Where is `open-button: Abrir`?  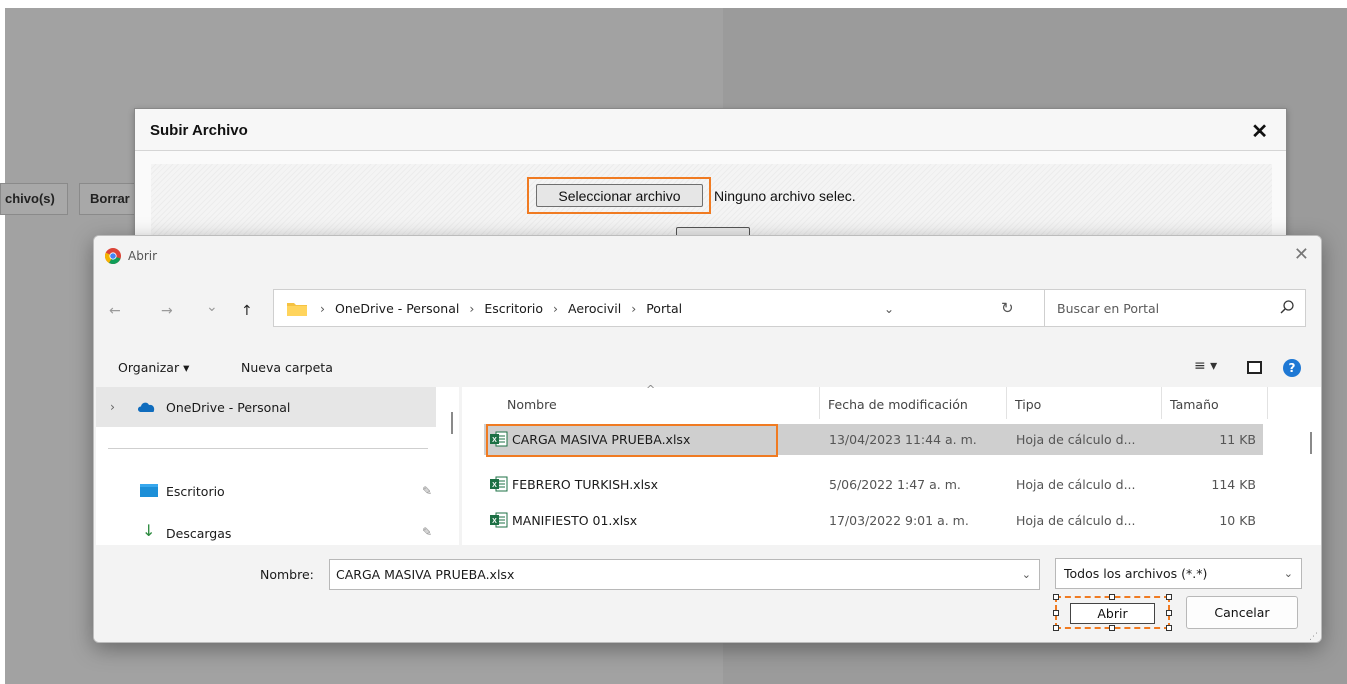 open-button: Abrir is located at coordinates (1112, 613).